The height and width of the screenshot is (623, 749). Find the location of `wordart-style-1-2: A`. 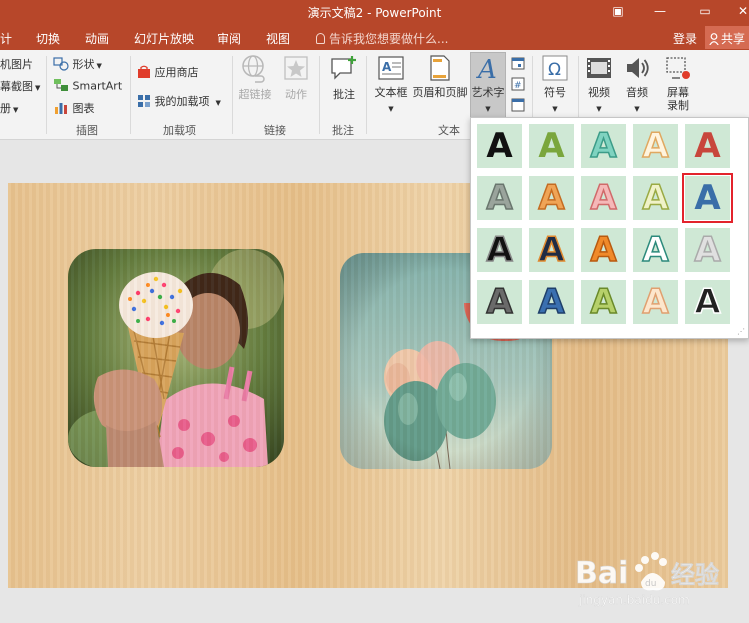

wordart-style-1-2: A is located at coordinates (551, 146).